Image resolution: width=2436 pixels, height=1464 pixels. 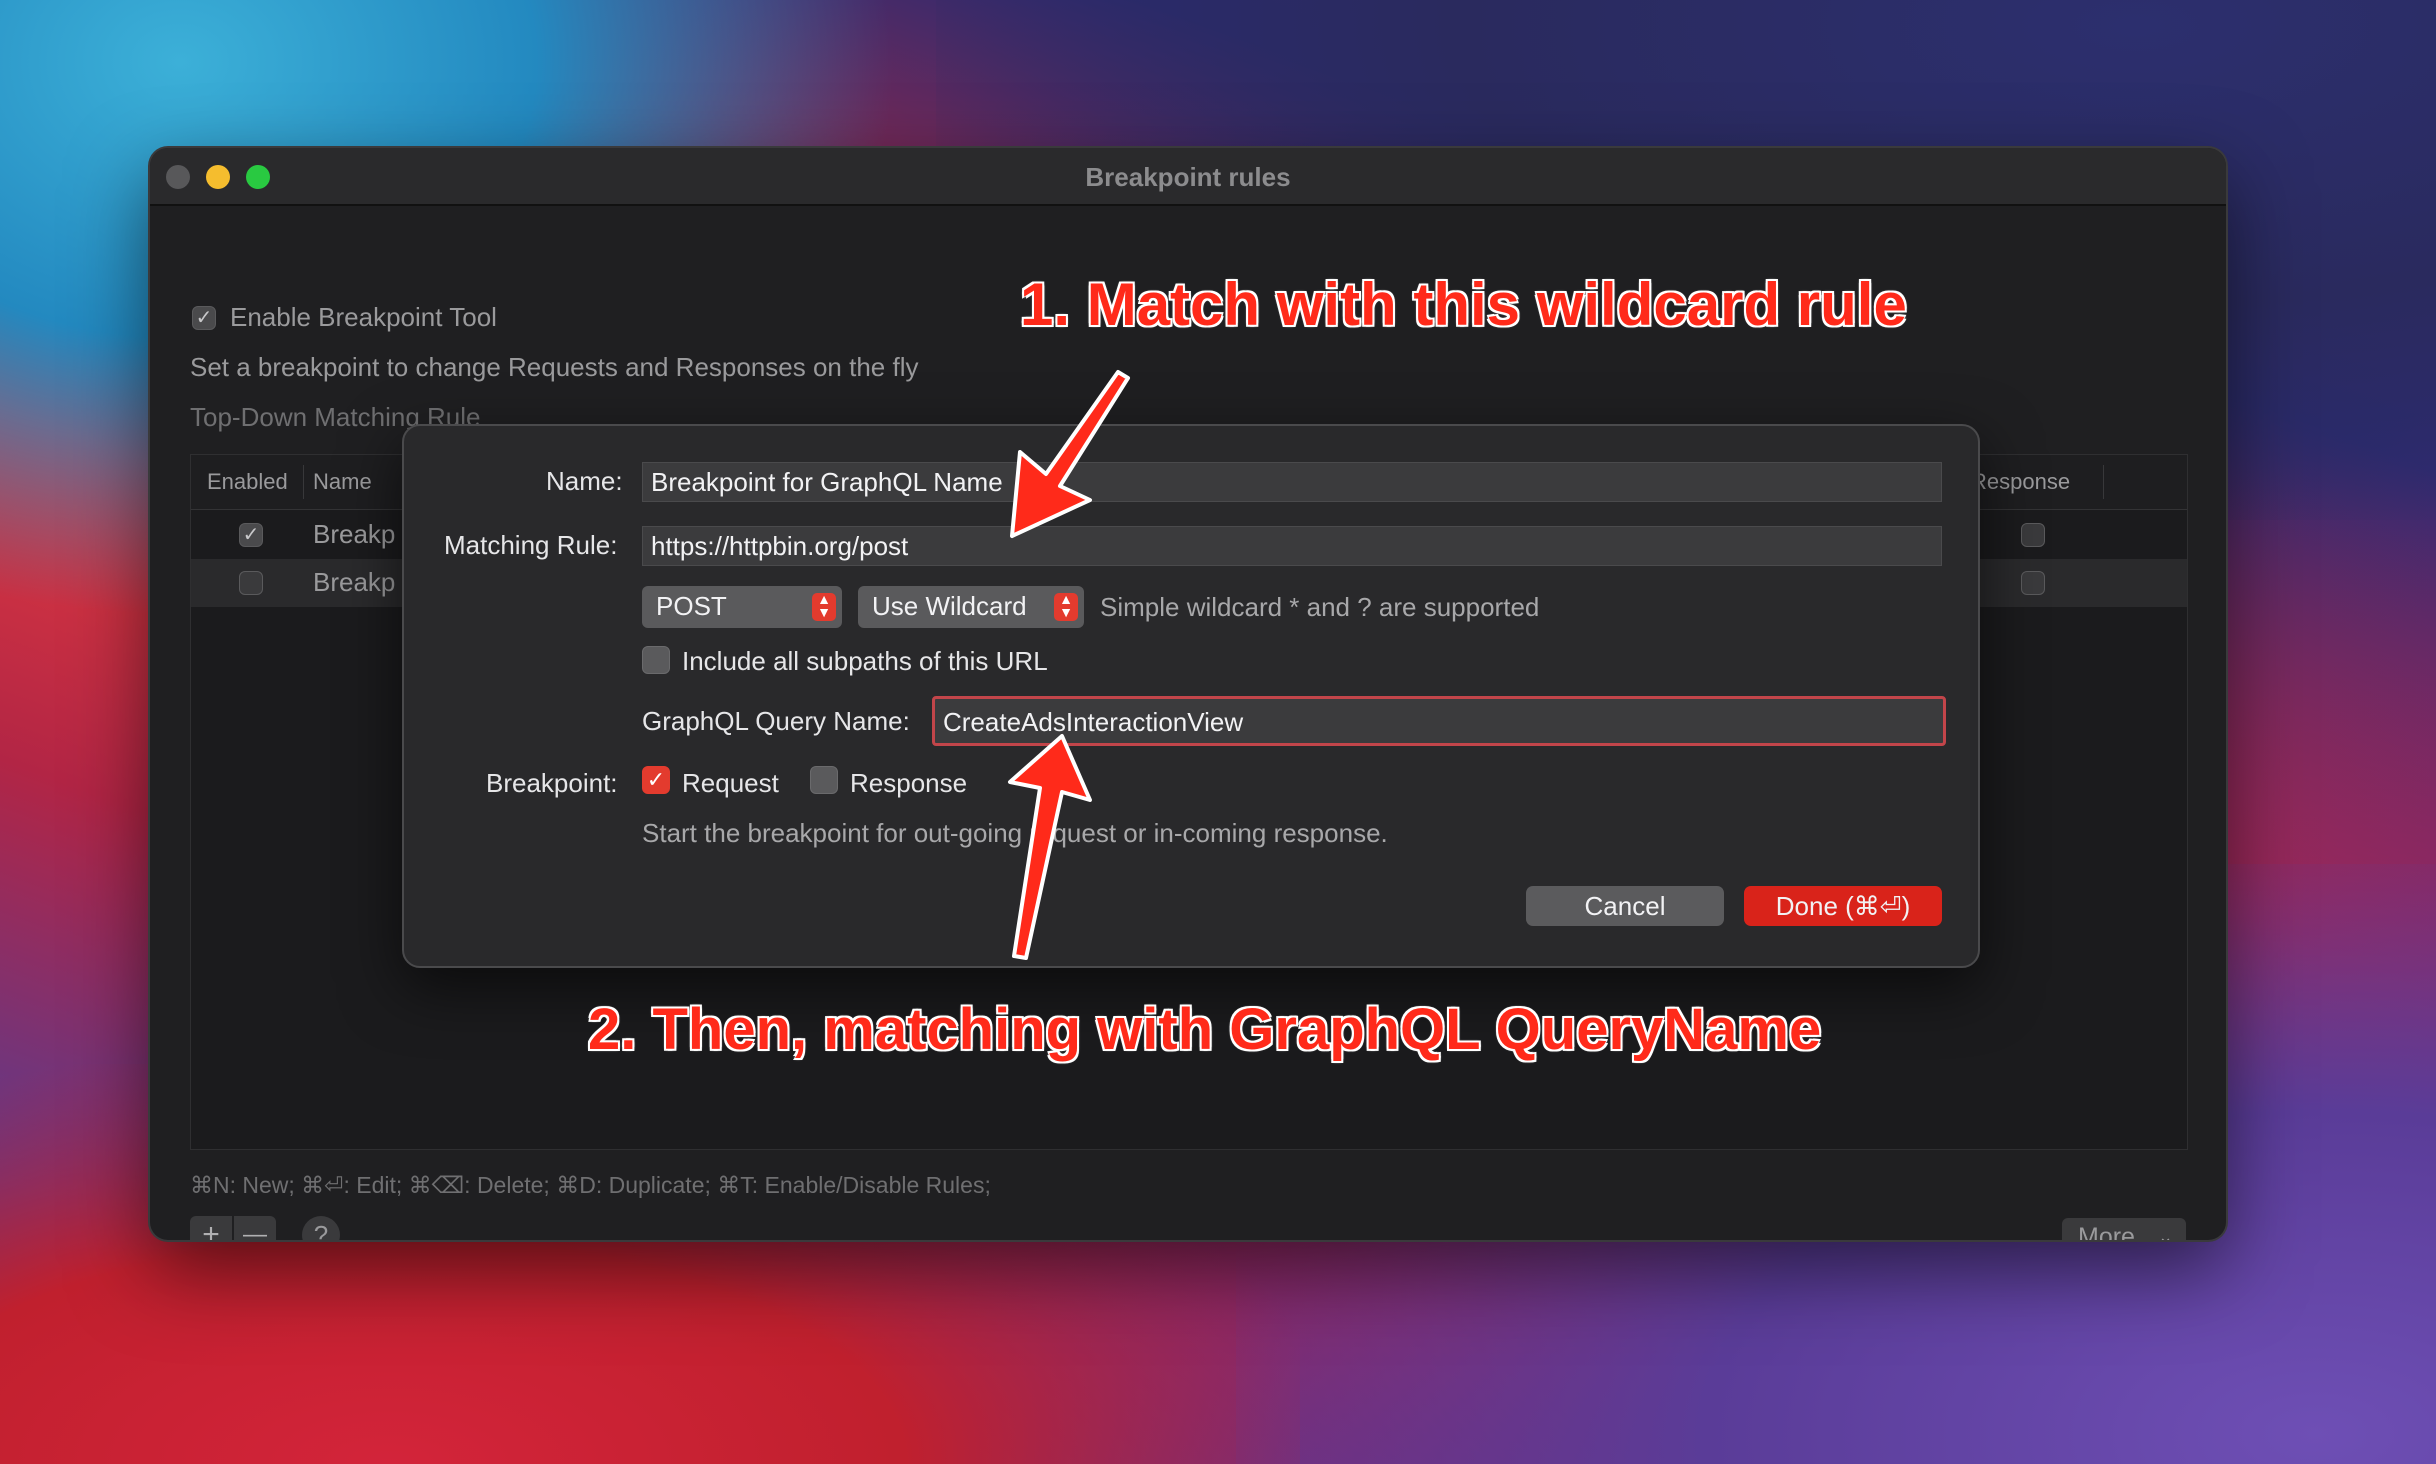 I want to click on method-value: POST, so click(x=691, y=606).